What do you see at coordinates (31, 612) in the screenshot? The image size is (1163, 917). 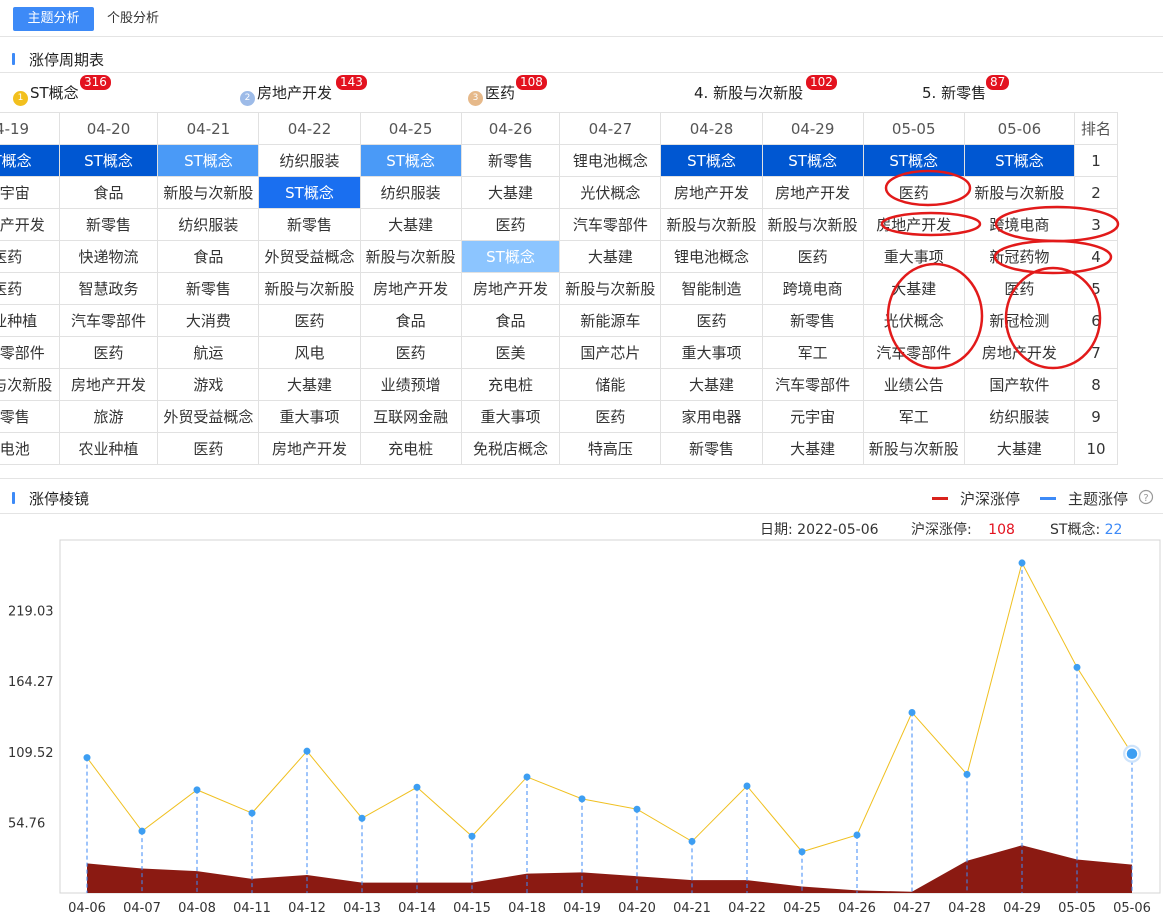 I see `y-tick-label: 219.03` at bounding box center [31, 612].